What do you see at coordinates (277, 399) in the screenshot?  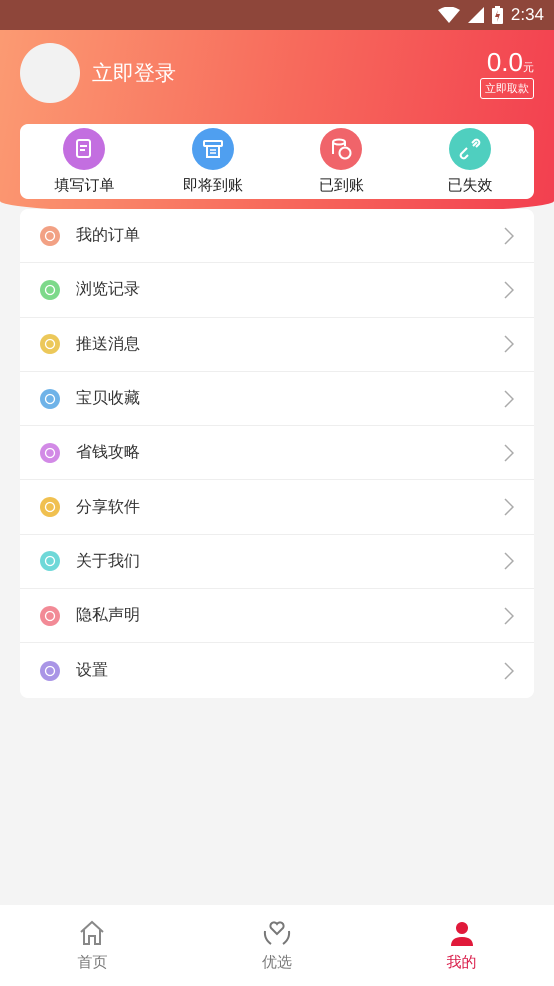 I see `menu-item: 宝贝收藏` at bounding box center [277, 399].